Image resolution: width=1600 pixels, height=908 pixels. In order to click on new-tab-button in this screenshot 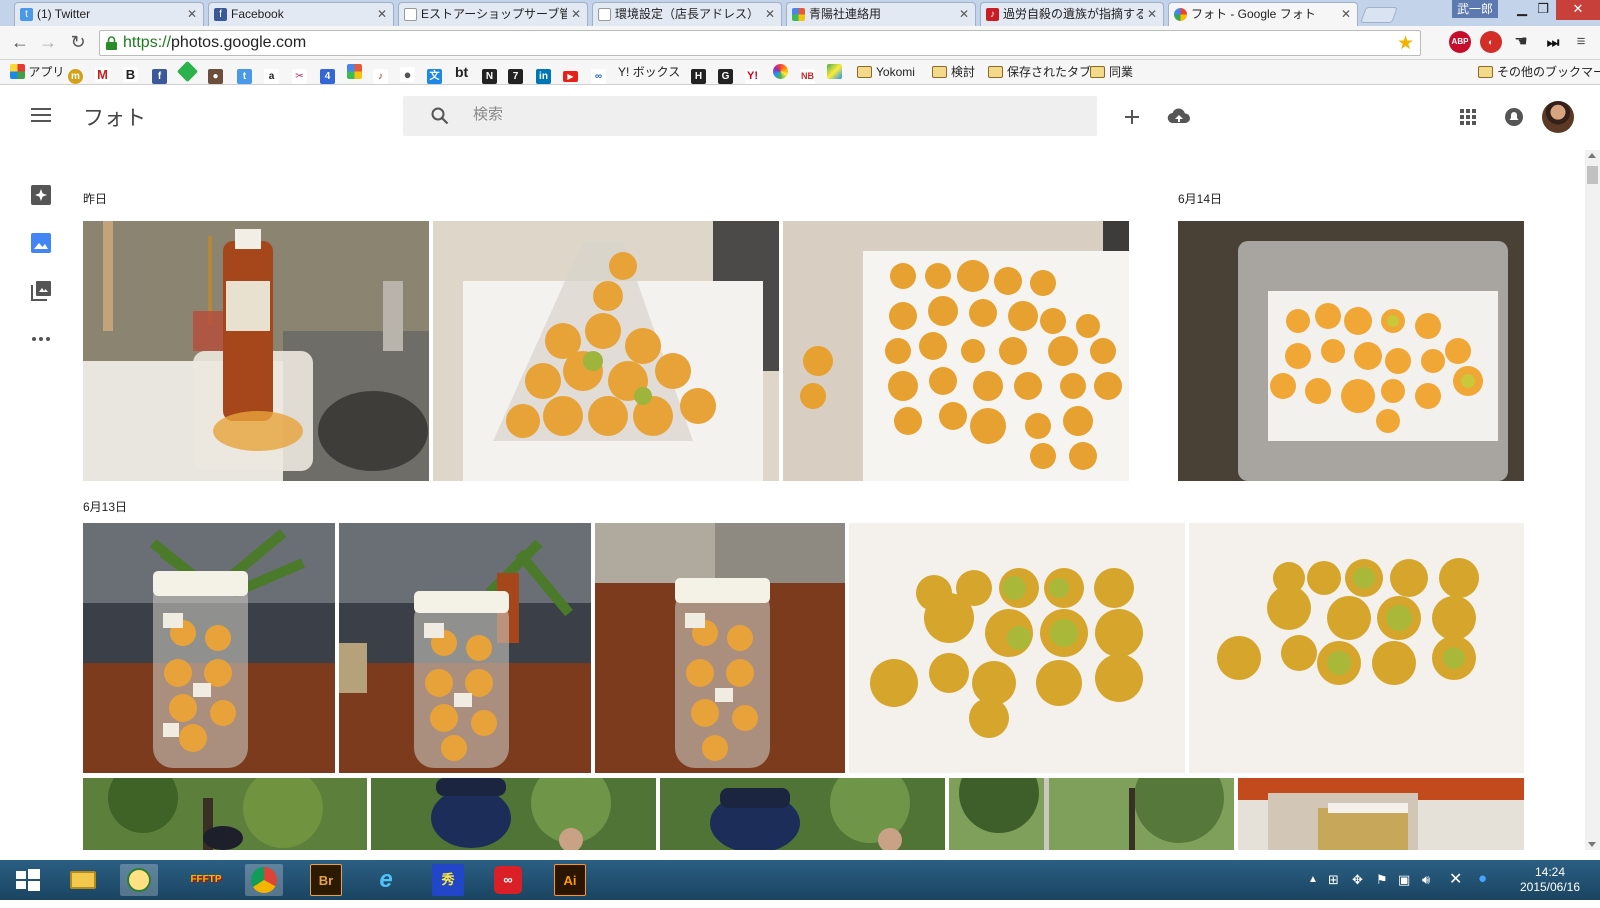, I will do `click(1379, 15)`.